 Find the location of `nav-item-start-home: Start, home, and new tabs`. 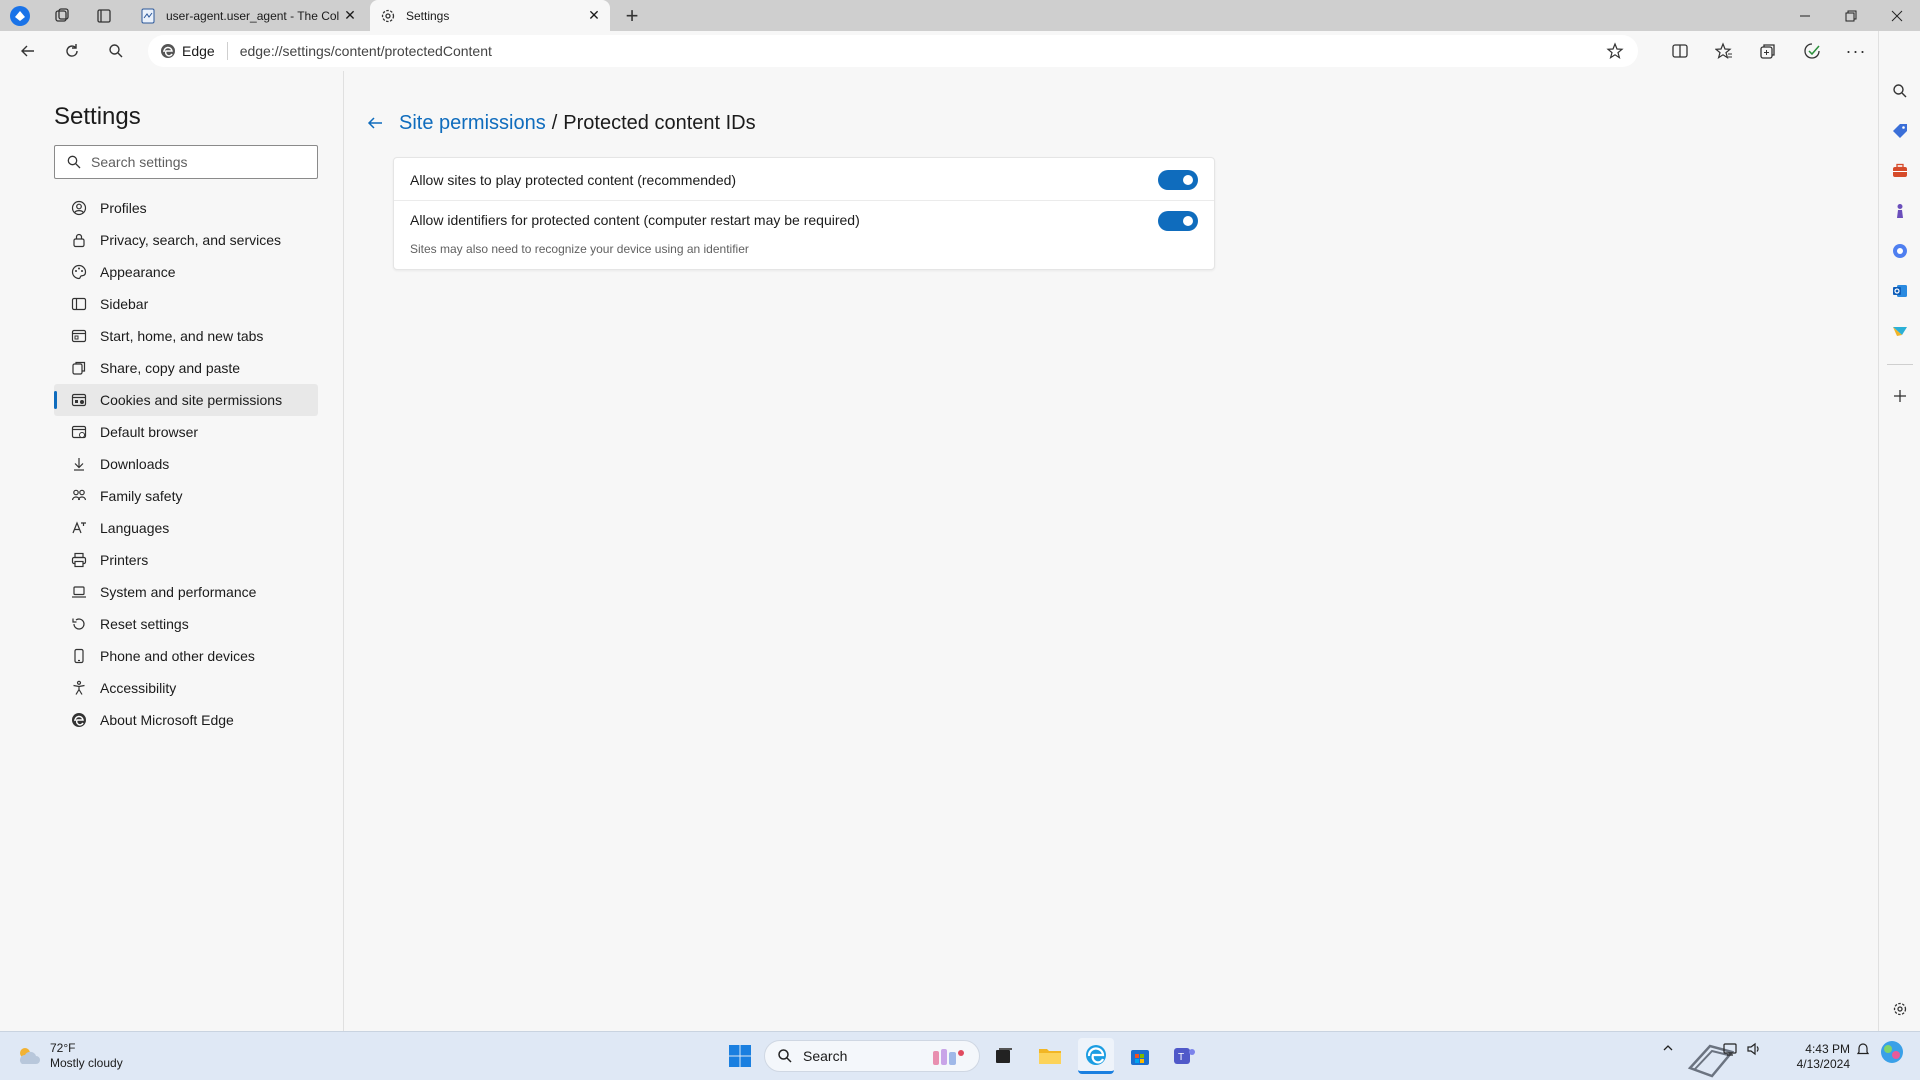

nav-item-start-home: Start, home, and new tabs is located at coordinates (186, 336).